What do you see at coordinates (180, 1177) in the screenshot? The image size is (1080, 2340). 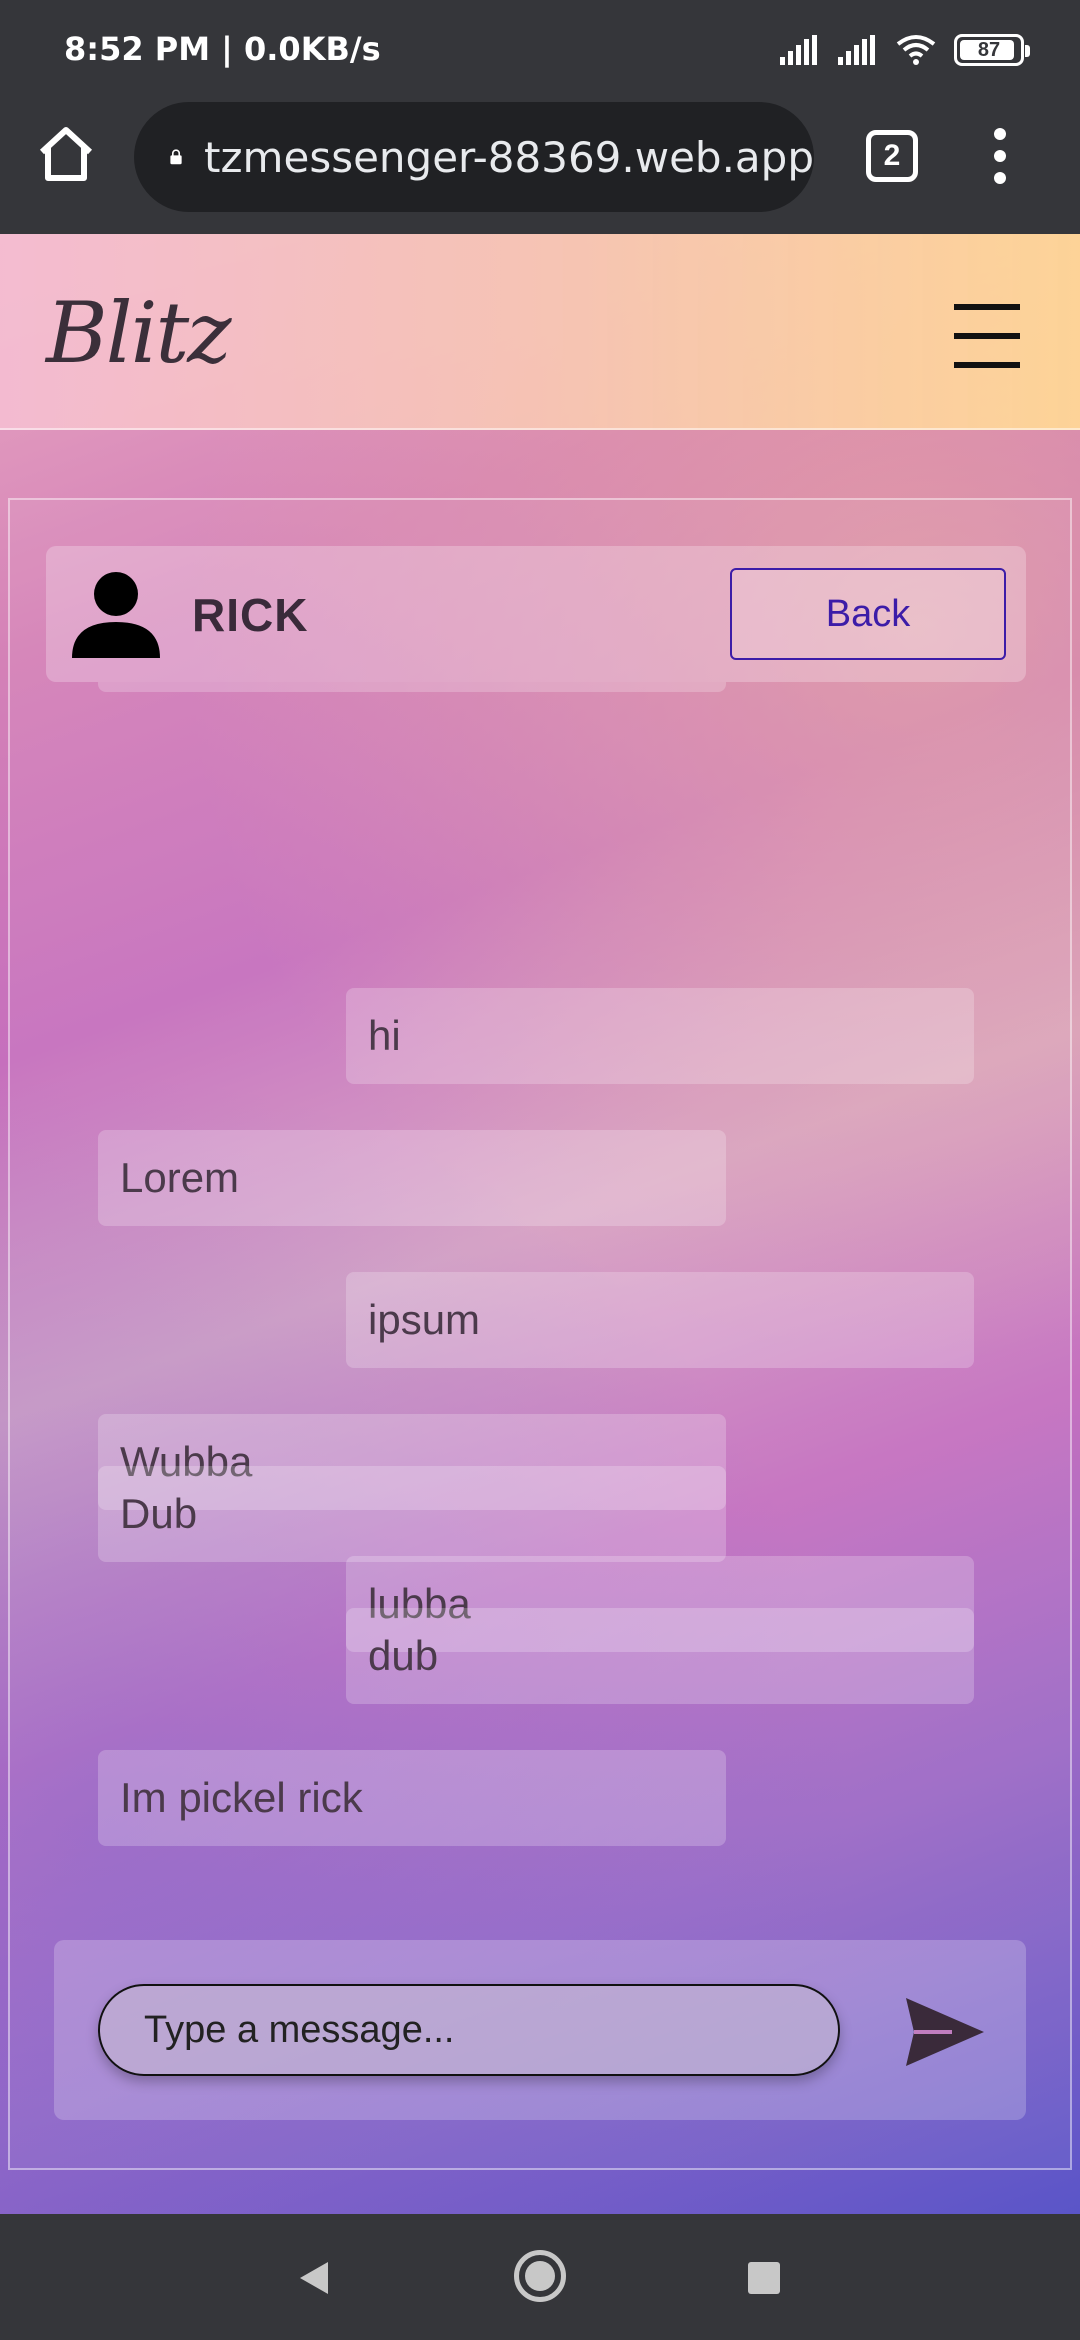 I see `message-text: Lorem` at bounding box center [180, 1177].